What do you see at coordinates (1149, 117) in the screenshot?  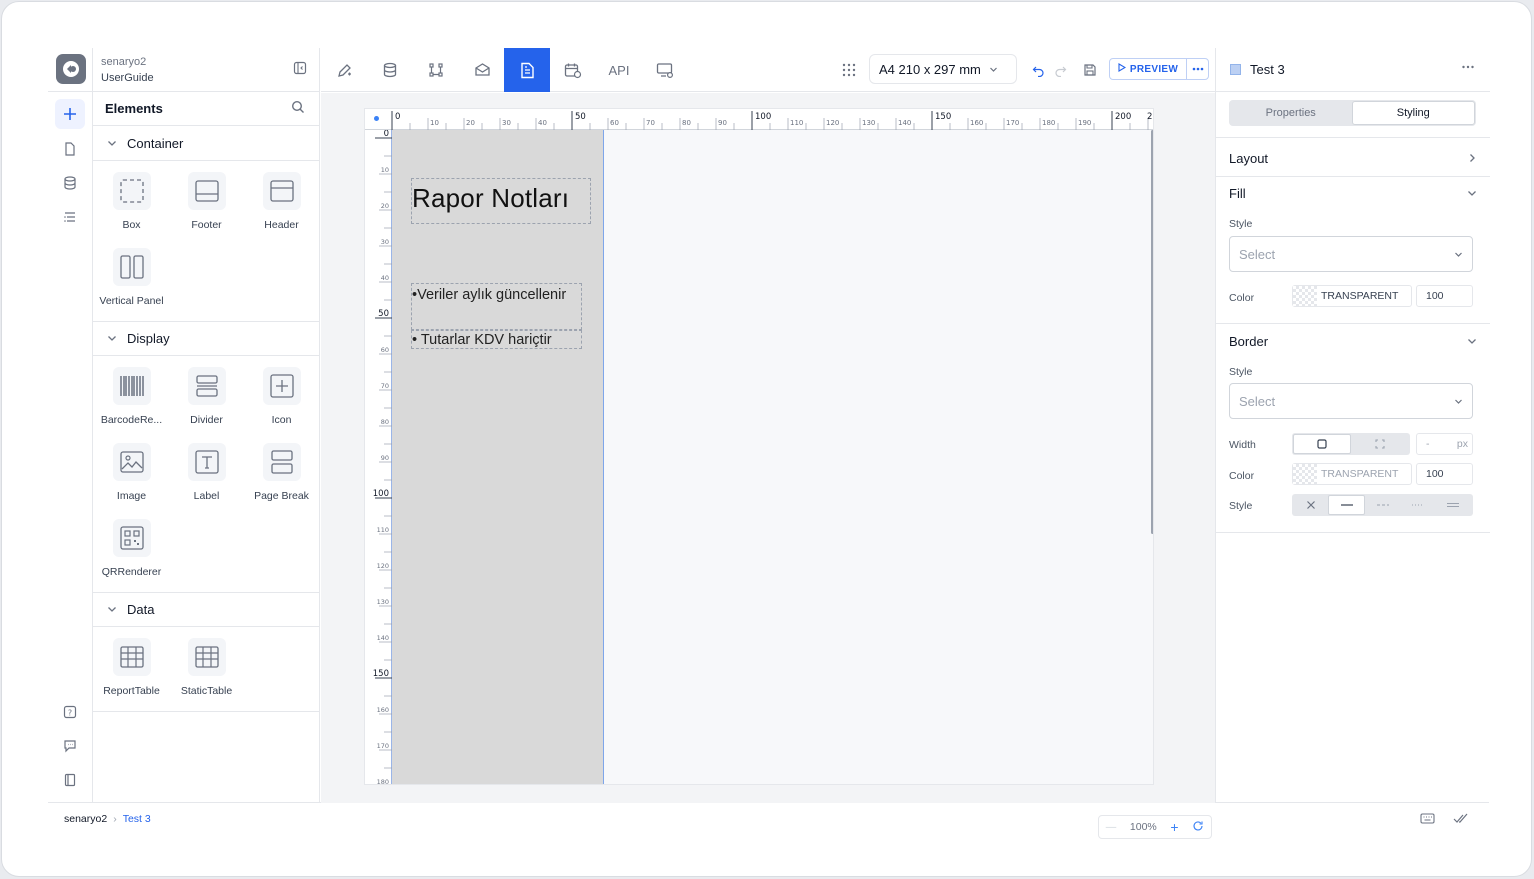 I see `ruler-label: 2` at bounding box center [1149, 117].